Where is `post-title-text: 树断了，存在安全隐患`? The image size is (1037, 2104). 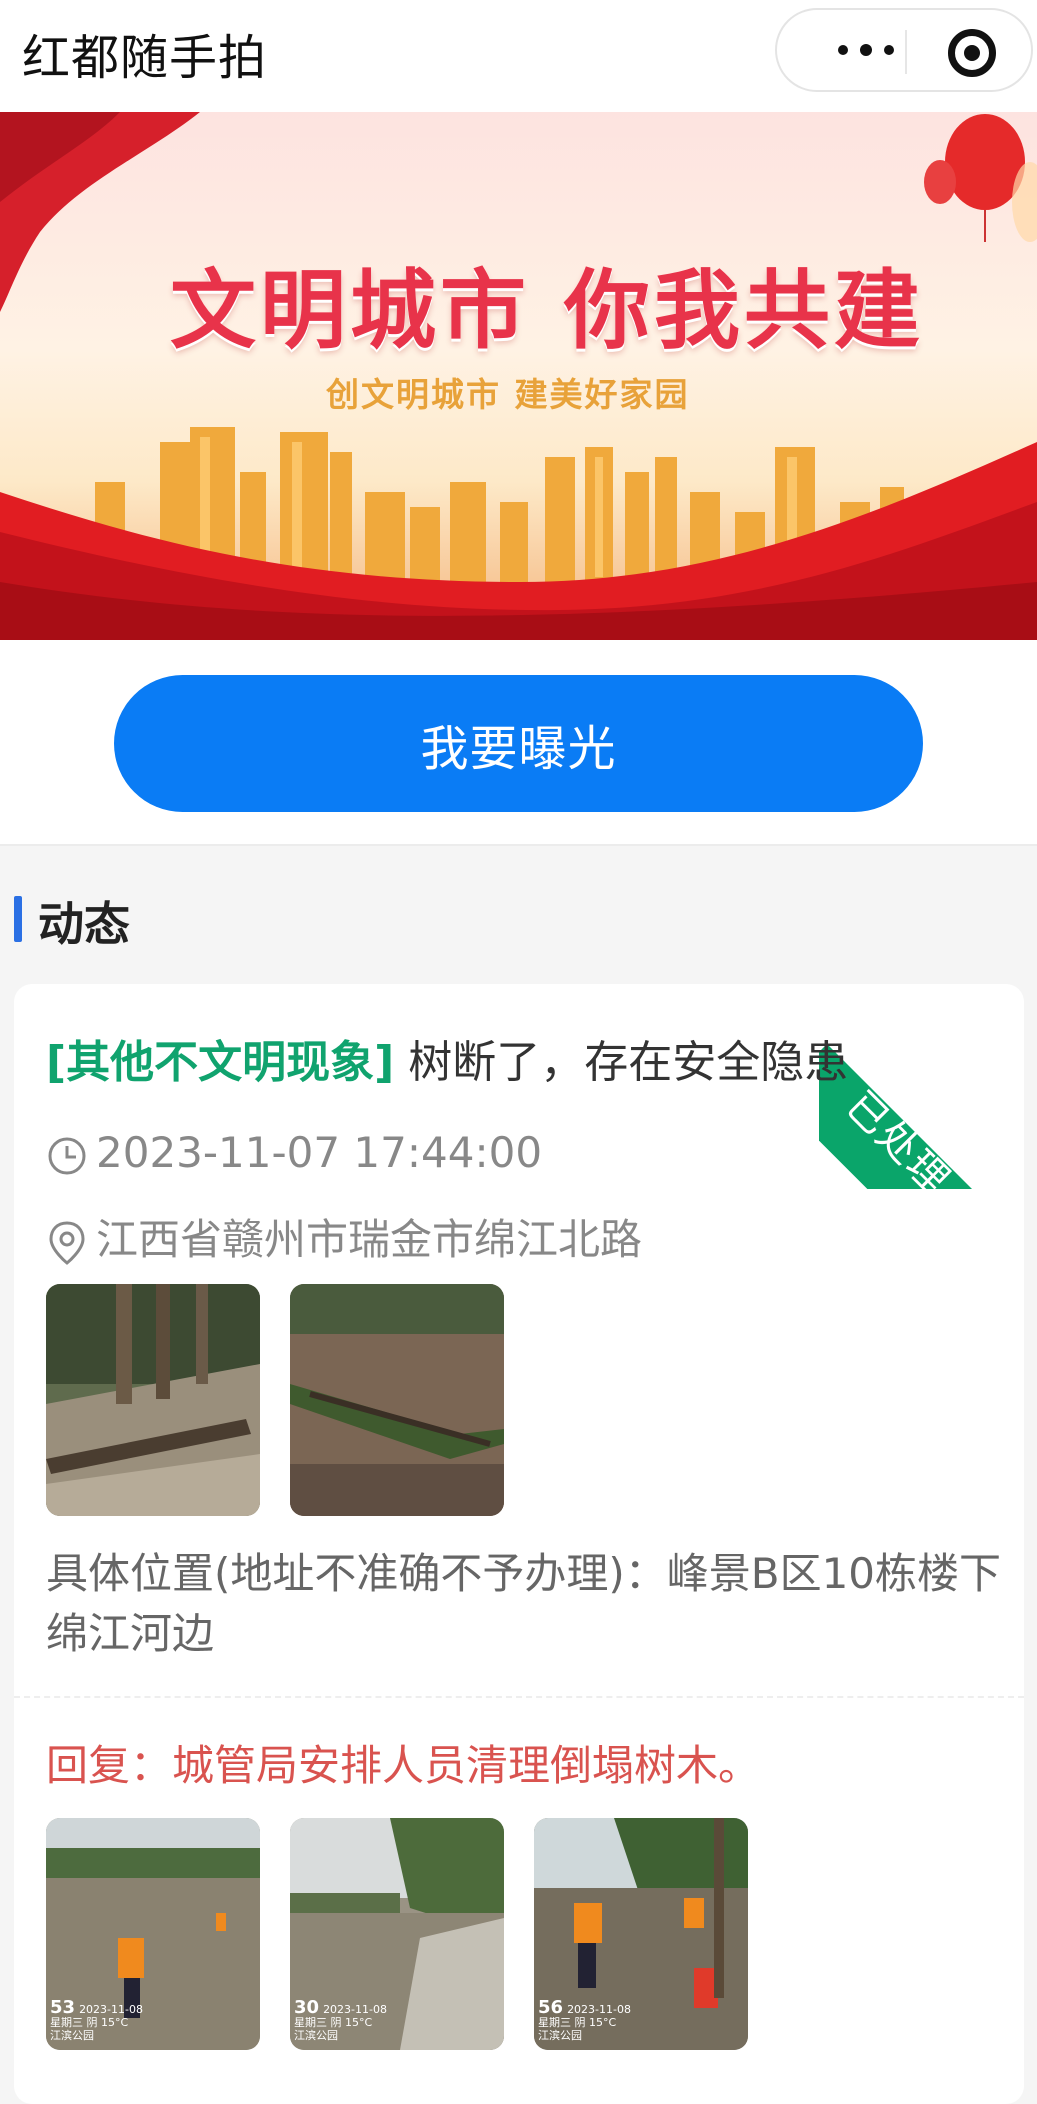 post-title-text: 树断了，存在安全隐患 is located at coordinates (621, 1062).